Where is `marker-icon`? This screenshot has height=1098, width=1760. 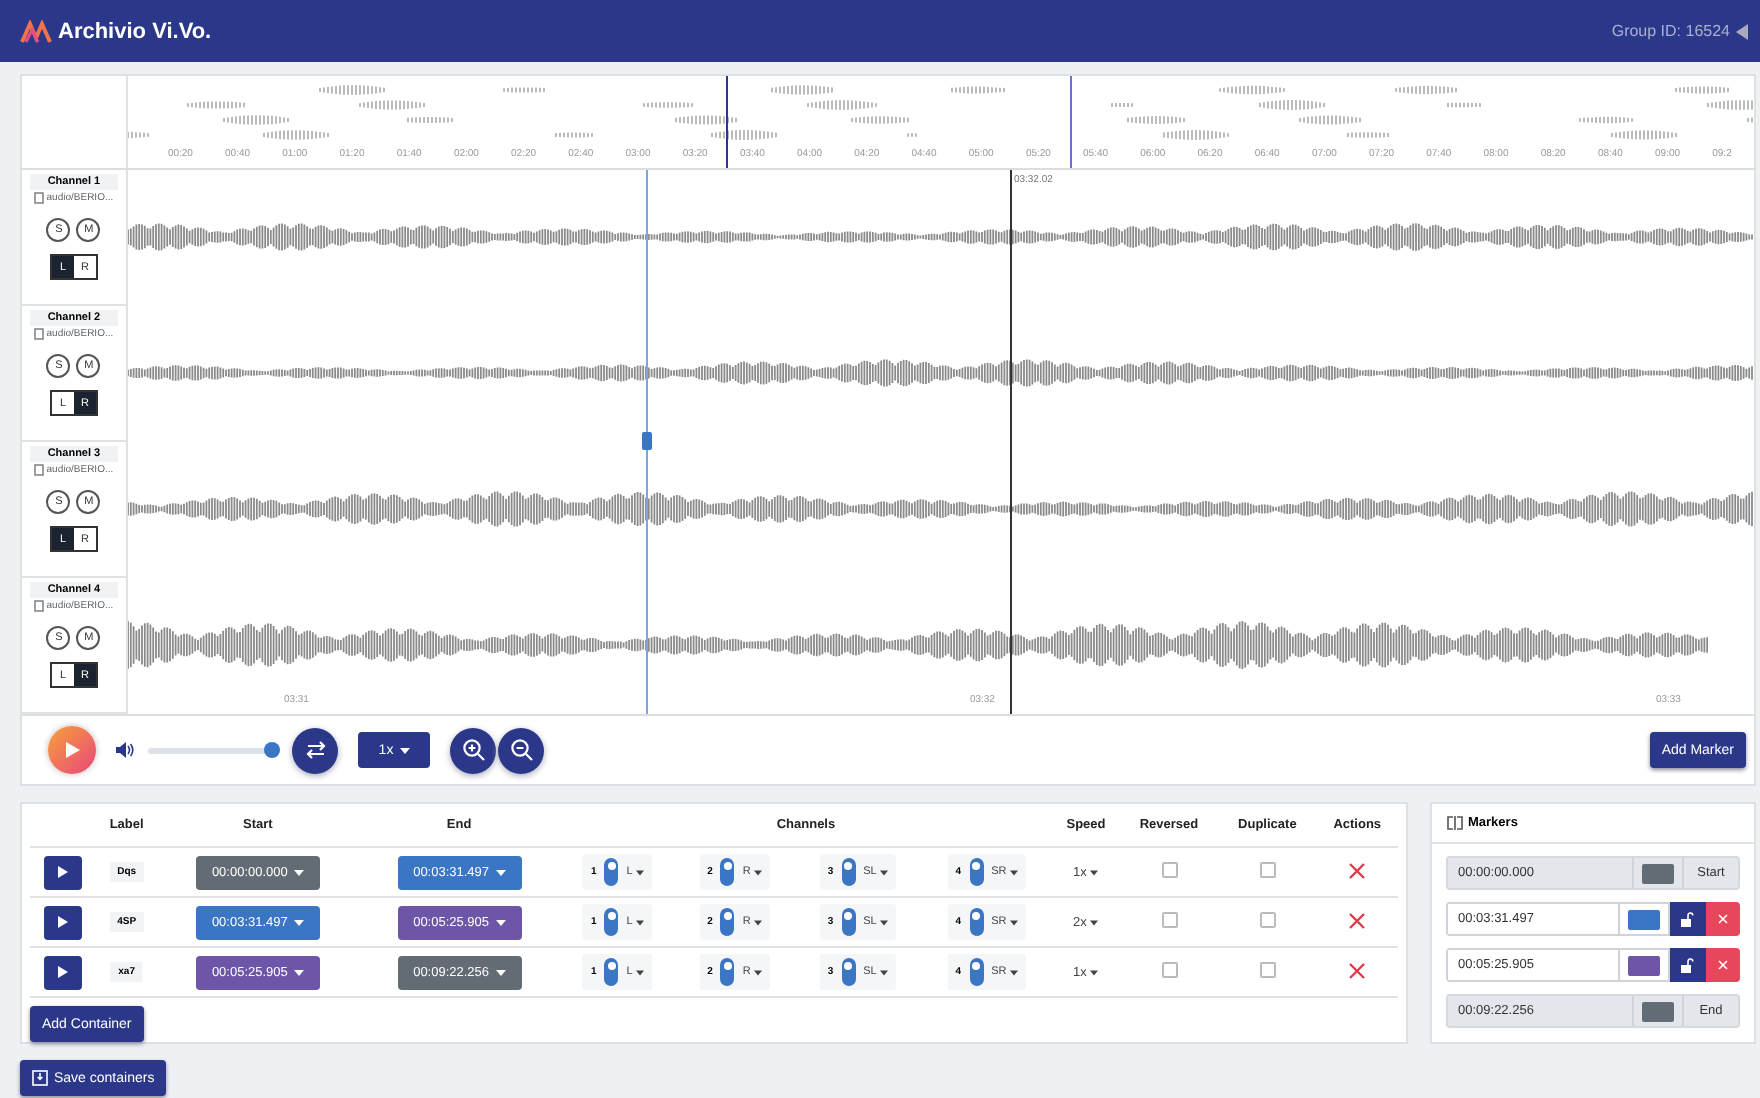
marker-icon is located at coordinates (1455, 823).